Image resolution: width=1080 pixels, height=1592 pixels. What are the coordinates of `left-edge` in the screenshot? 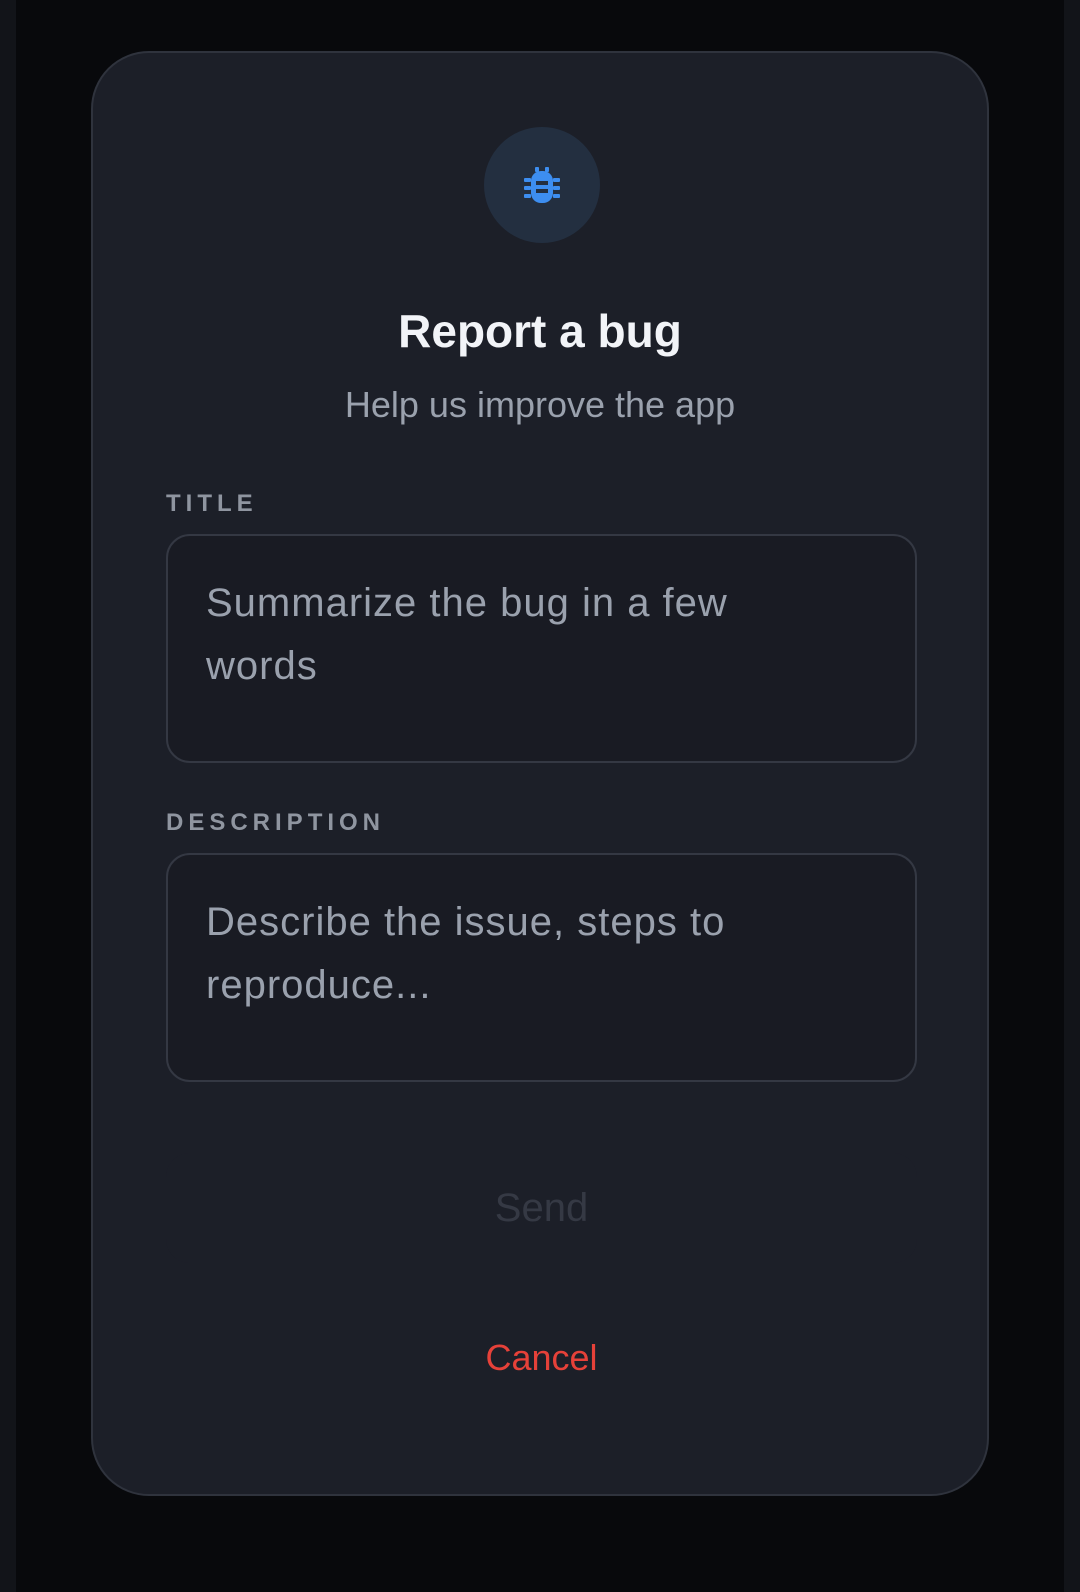 It's located at (8, 796).